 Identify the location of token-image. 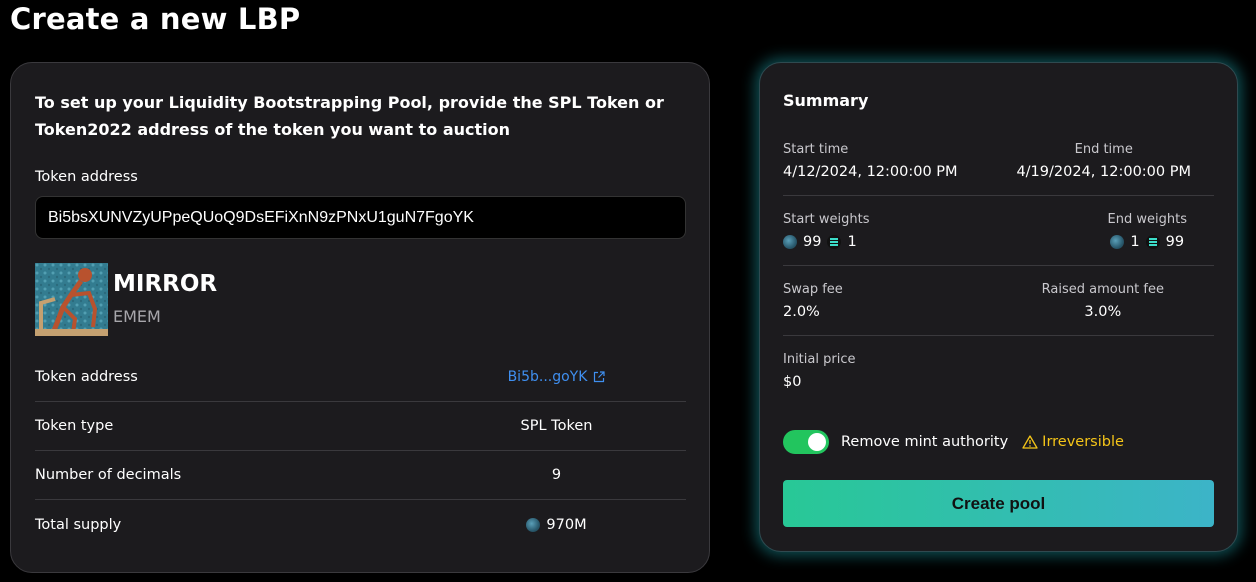
(71, 299).